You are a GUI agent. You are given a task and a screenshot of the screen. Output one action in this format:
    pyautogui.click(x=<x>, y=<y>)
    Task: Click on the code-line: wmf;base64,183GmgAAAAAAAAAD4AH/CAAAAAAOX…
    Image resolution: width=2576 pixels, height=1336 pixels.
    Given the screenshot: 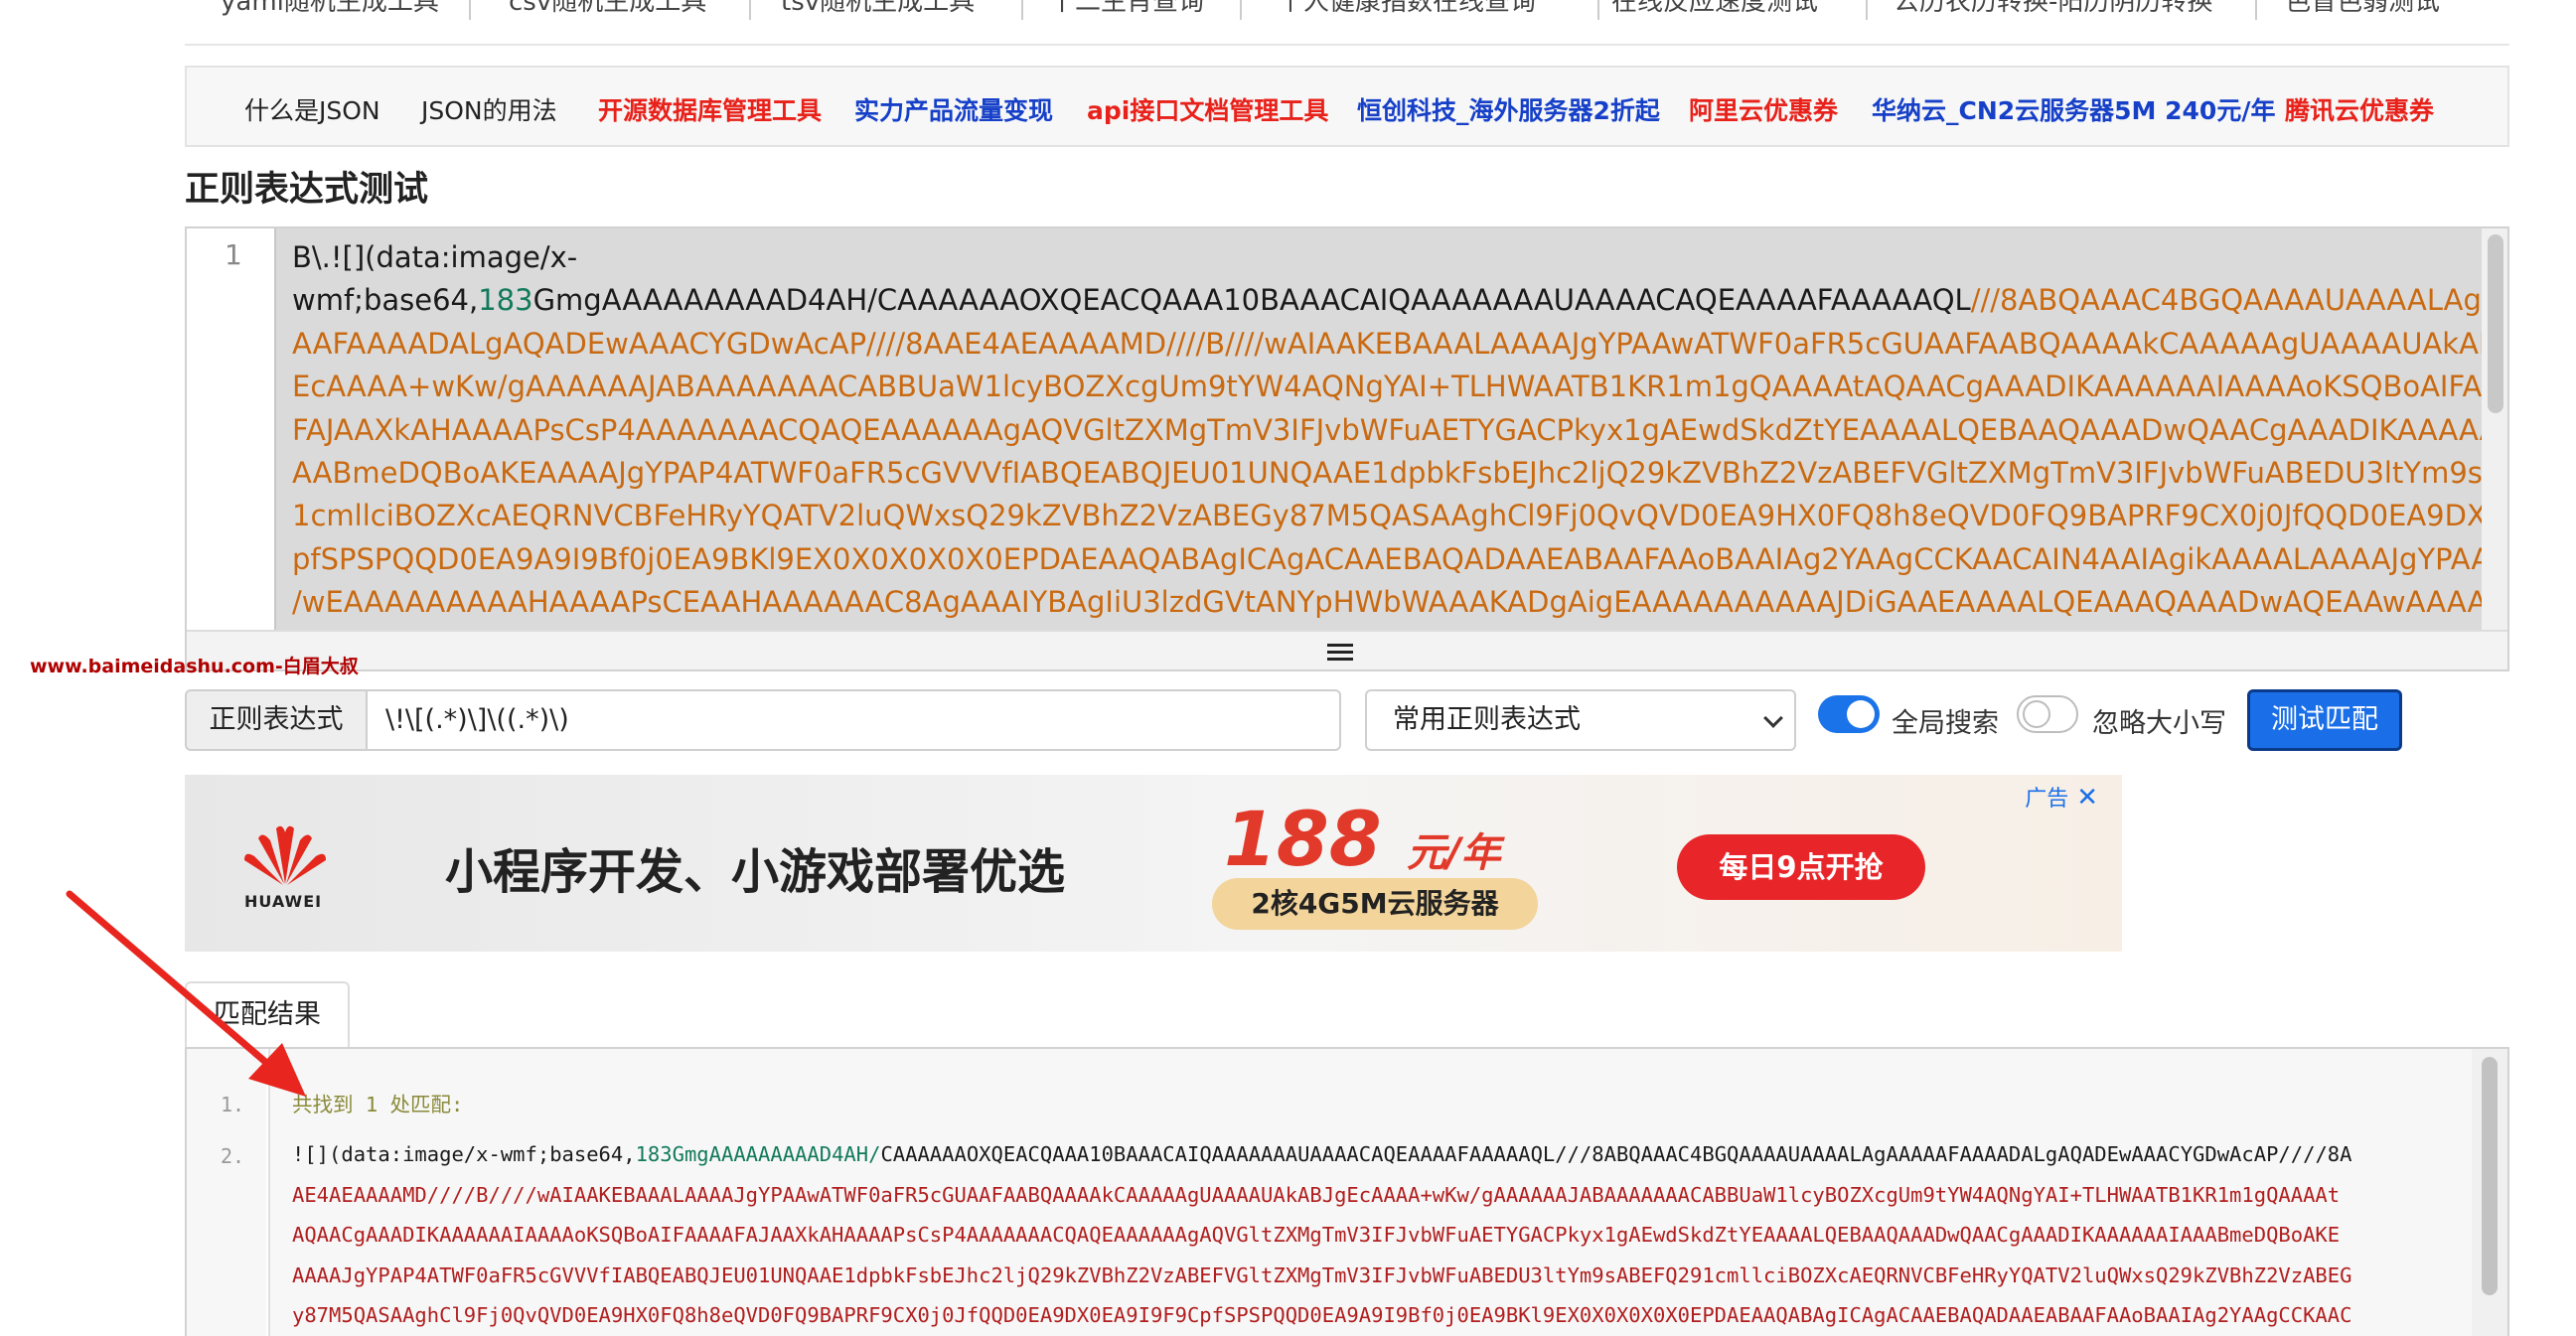 What is the action you would take?
    pyautogui.click(x=1387, y=300)
    